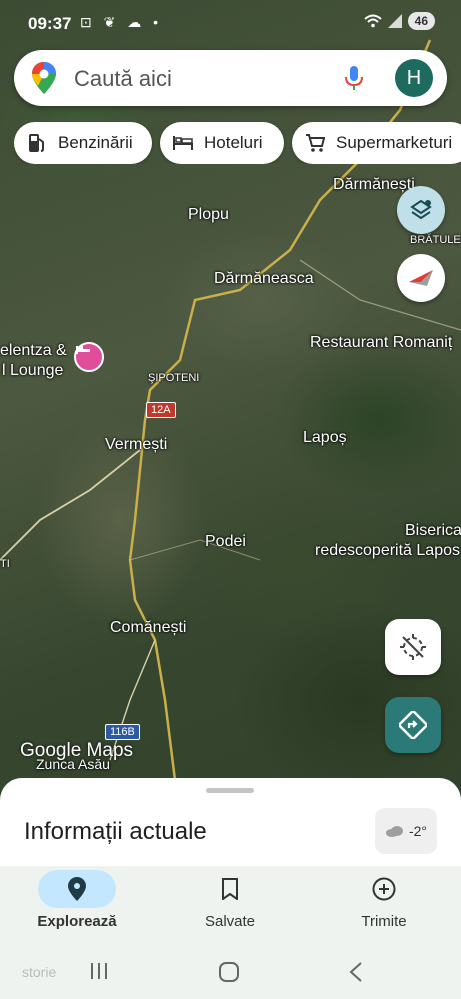 The width and height of the screenshot is (461, 999). Describe the element at coordinates (95, 142) in the screenshot. I see `chip-label: Benzinării` at that location.